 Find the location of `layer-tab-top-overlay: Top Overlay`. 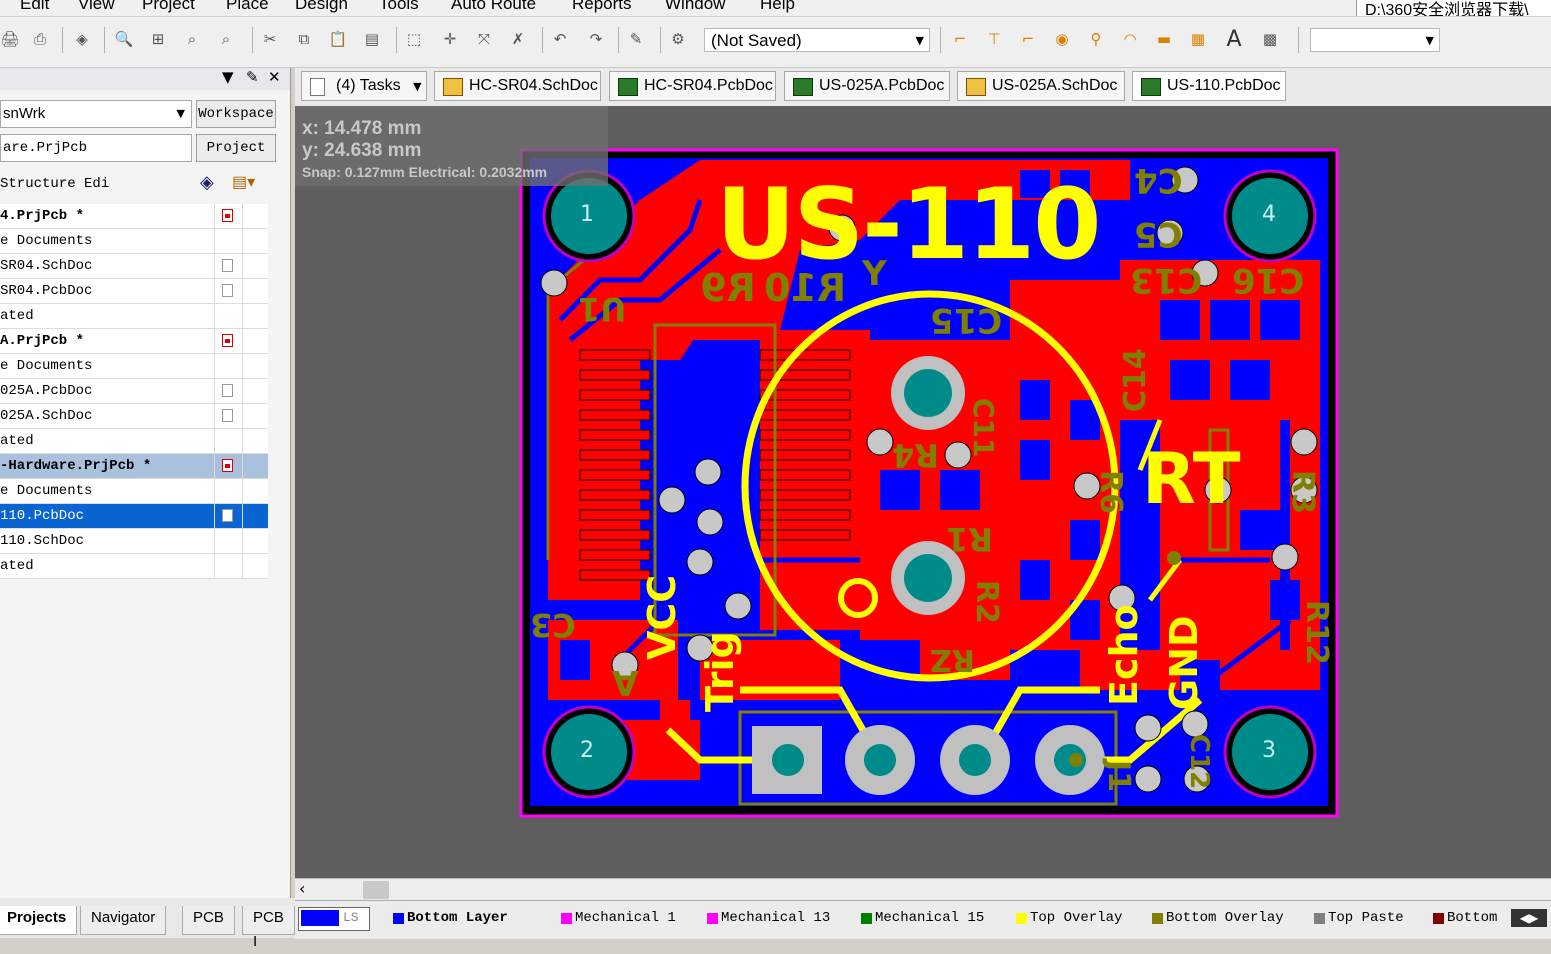

layer-tab-top-overlay: Top Overlay is located at coordinates (1067, 918).